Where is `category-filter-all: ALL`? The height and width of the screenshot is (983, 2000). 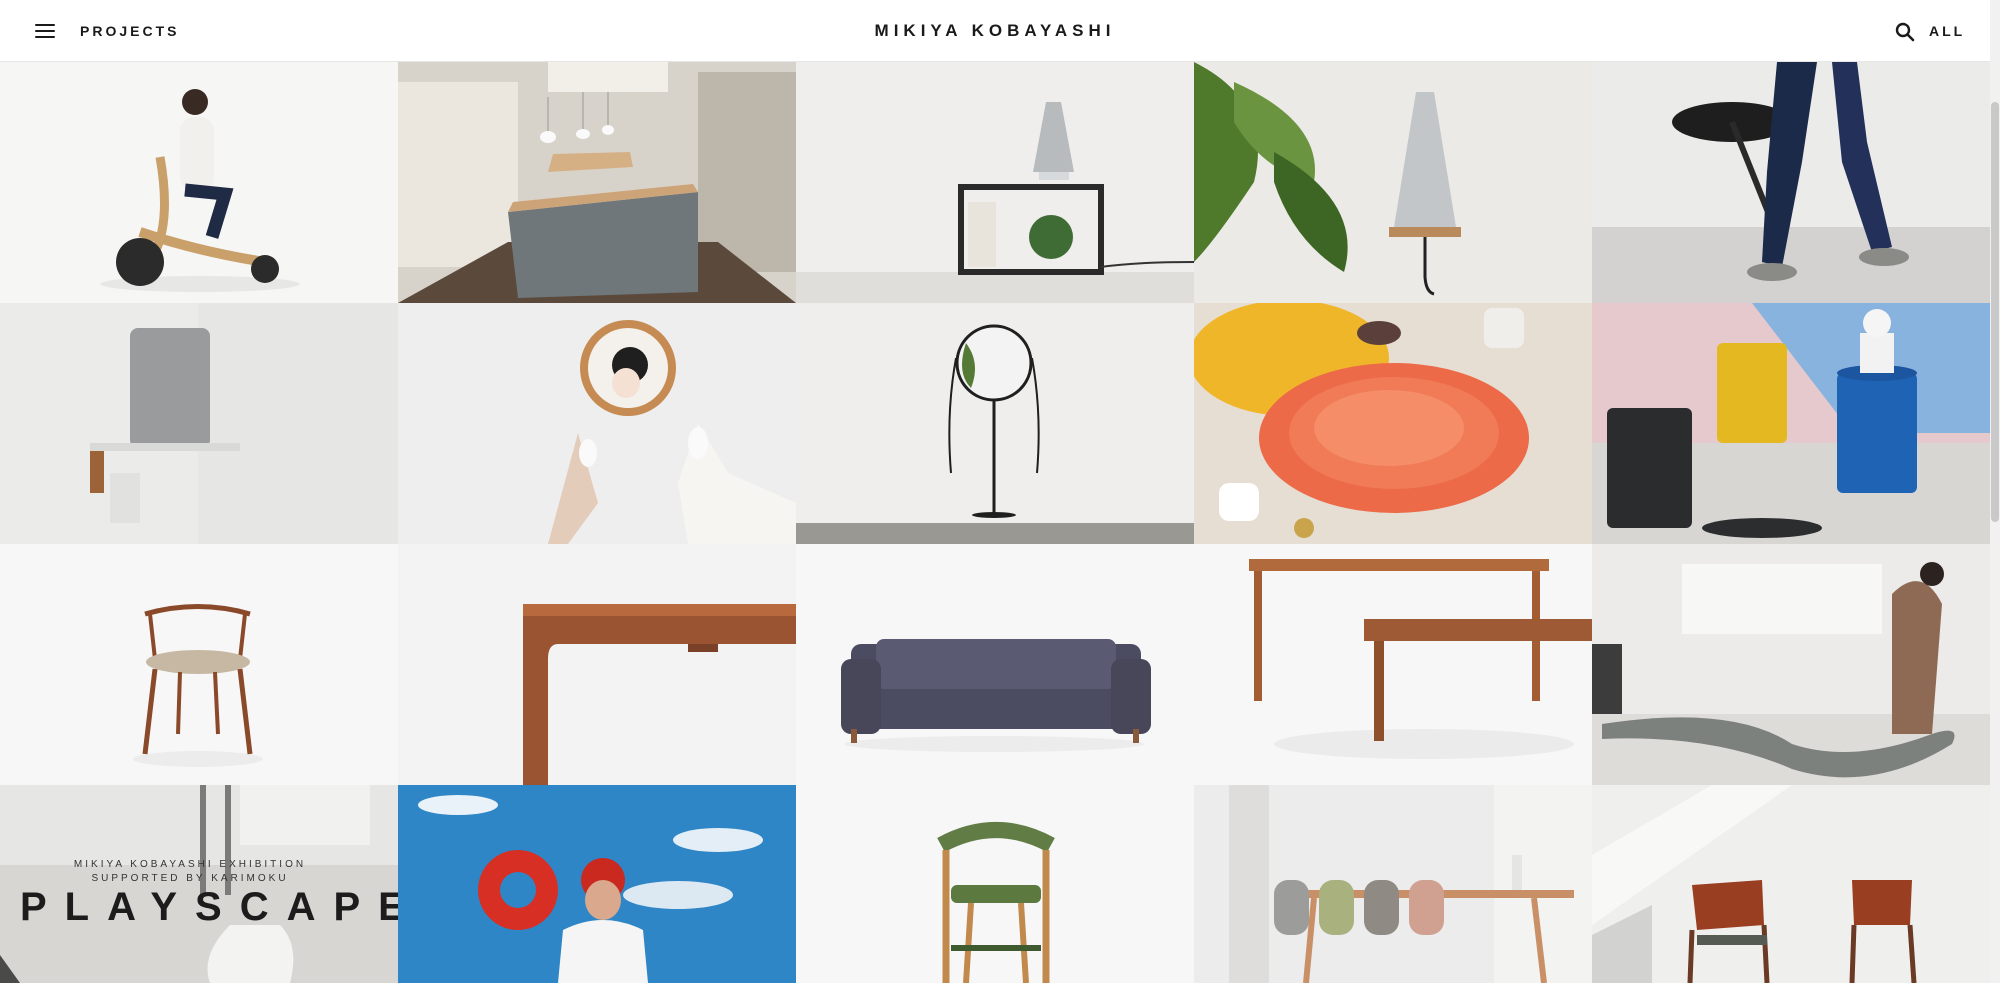
category-filter-all: ALL is located at coordinates (1947, 31).